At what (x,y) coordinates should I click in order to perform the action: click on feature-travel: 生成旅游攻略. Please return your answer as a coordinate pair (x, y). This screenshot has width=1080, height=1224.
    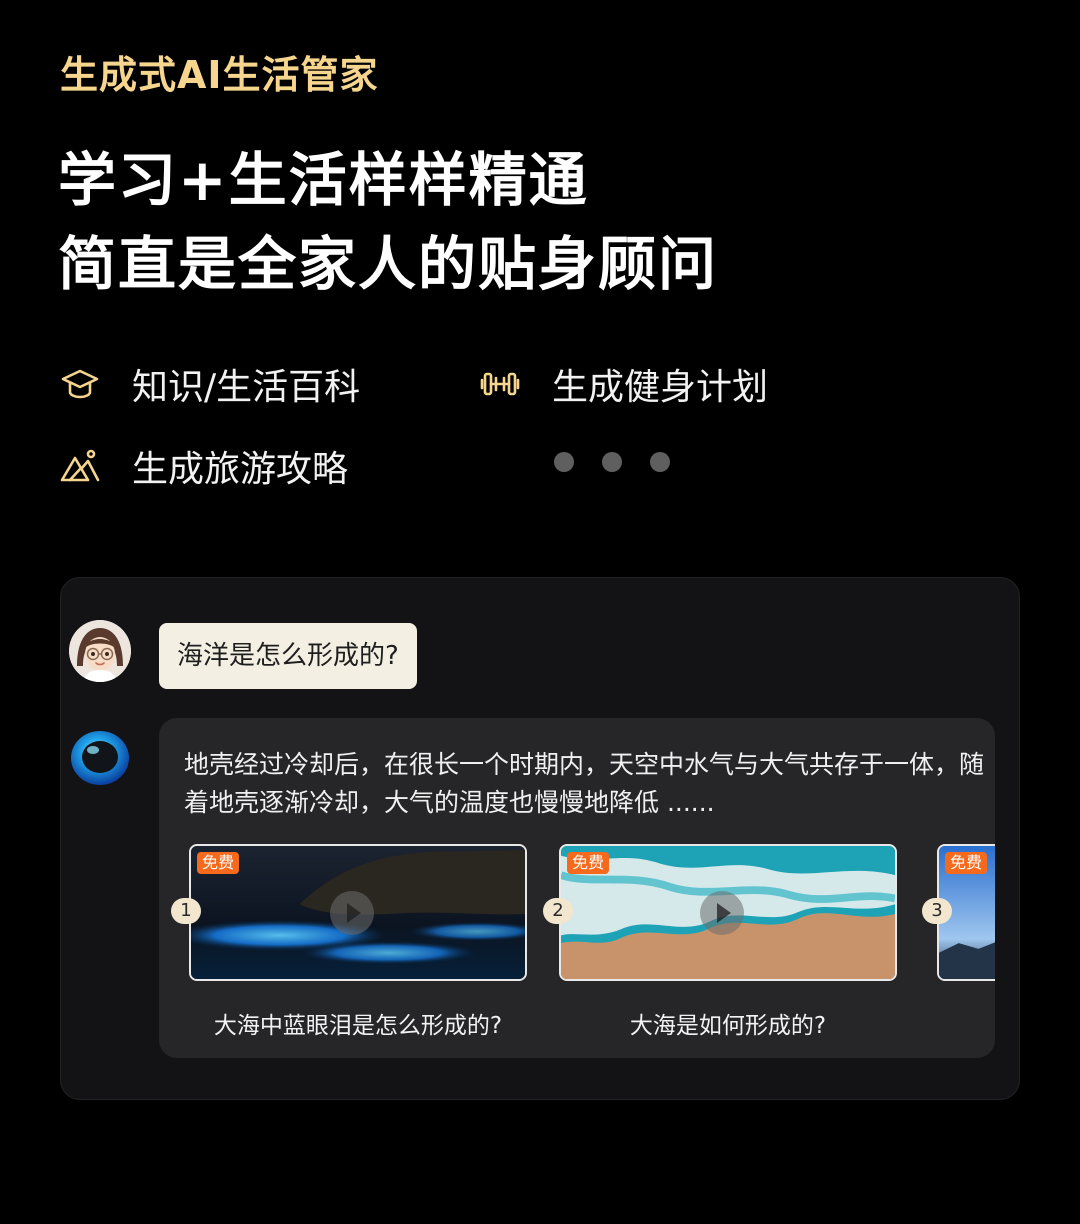
    Looking at the image, I should click on (204, 466).